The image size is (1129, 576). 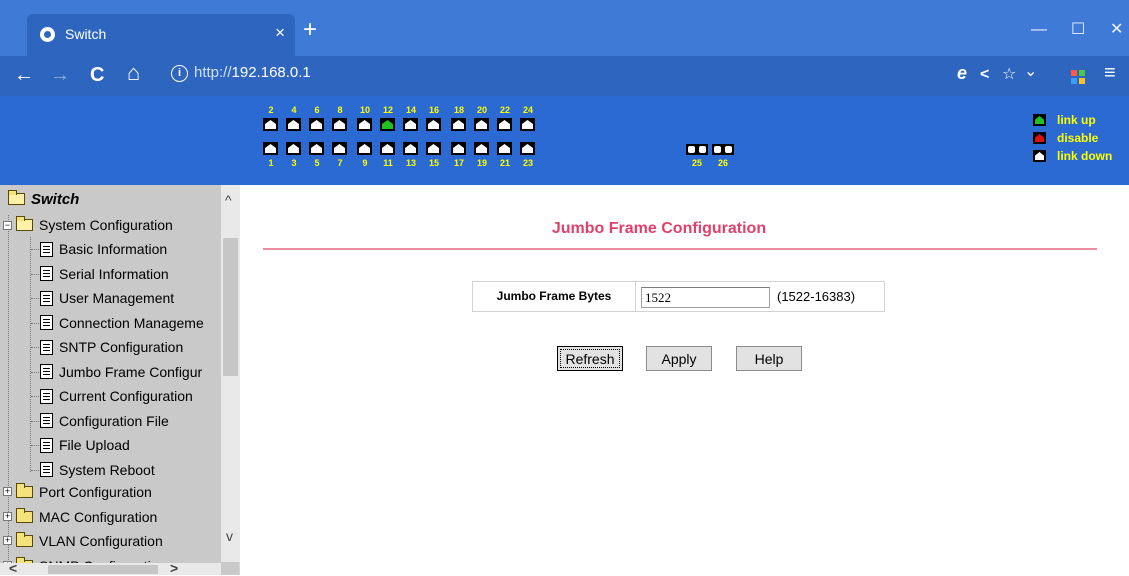 What do you see at coordinates (317, 110) in the screenshot?
I see `port-number-label: 6` at bounding box center [317, 110].